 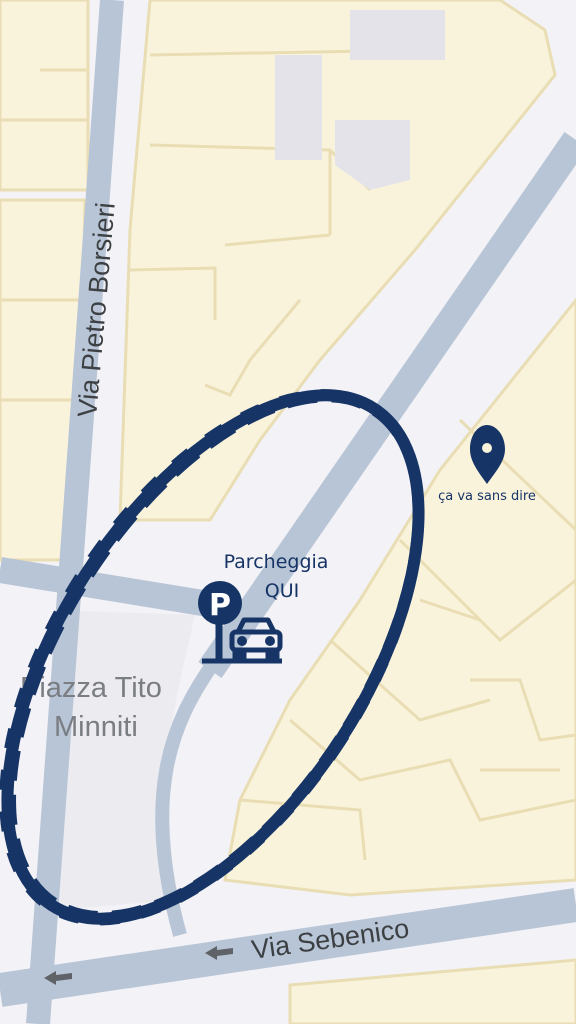 What do you see at coordinates (432, 991) in the screenshot?
I see `building-block-bottom-right` at bounding box center [432, 991].